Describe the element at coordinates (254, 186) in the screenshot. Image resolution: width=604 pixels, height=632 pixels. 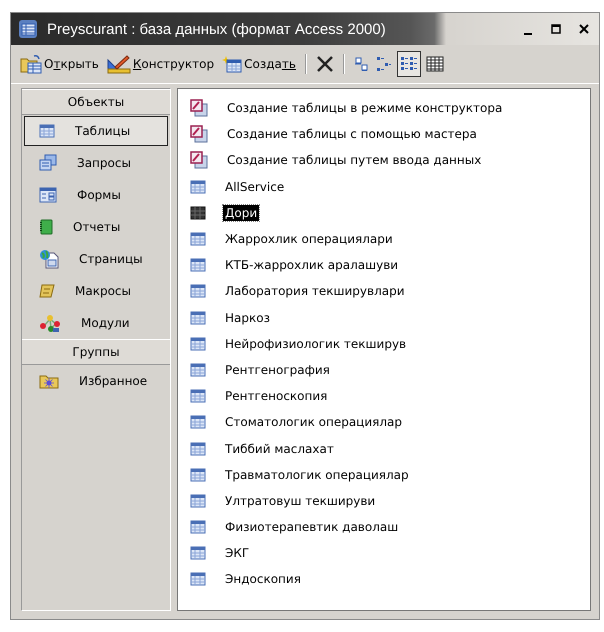
I see `list-item: AllService` at that location.